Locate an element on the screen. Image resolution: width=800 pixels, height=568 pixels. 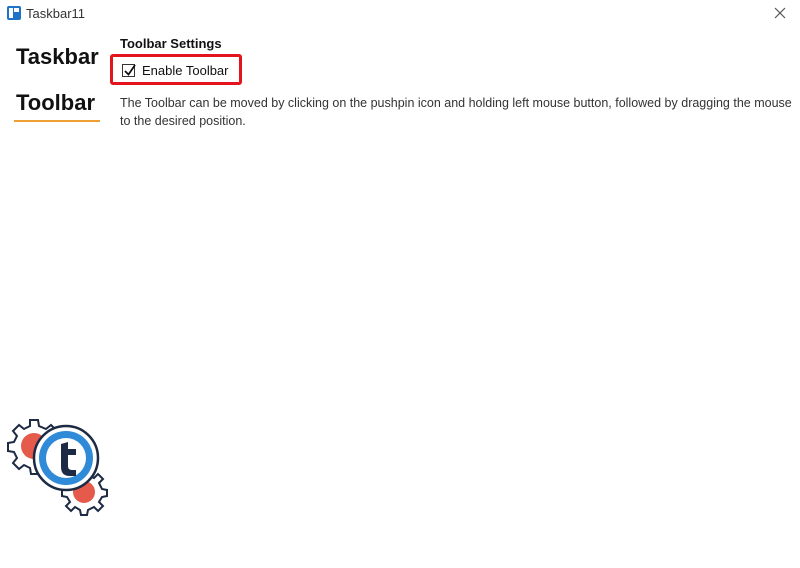
close-button is located at coordinates (780, 13).